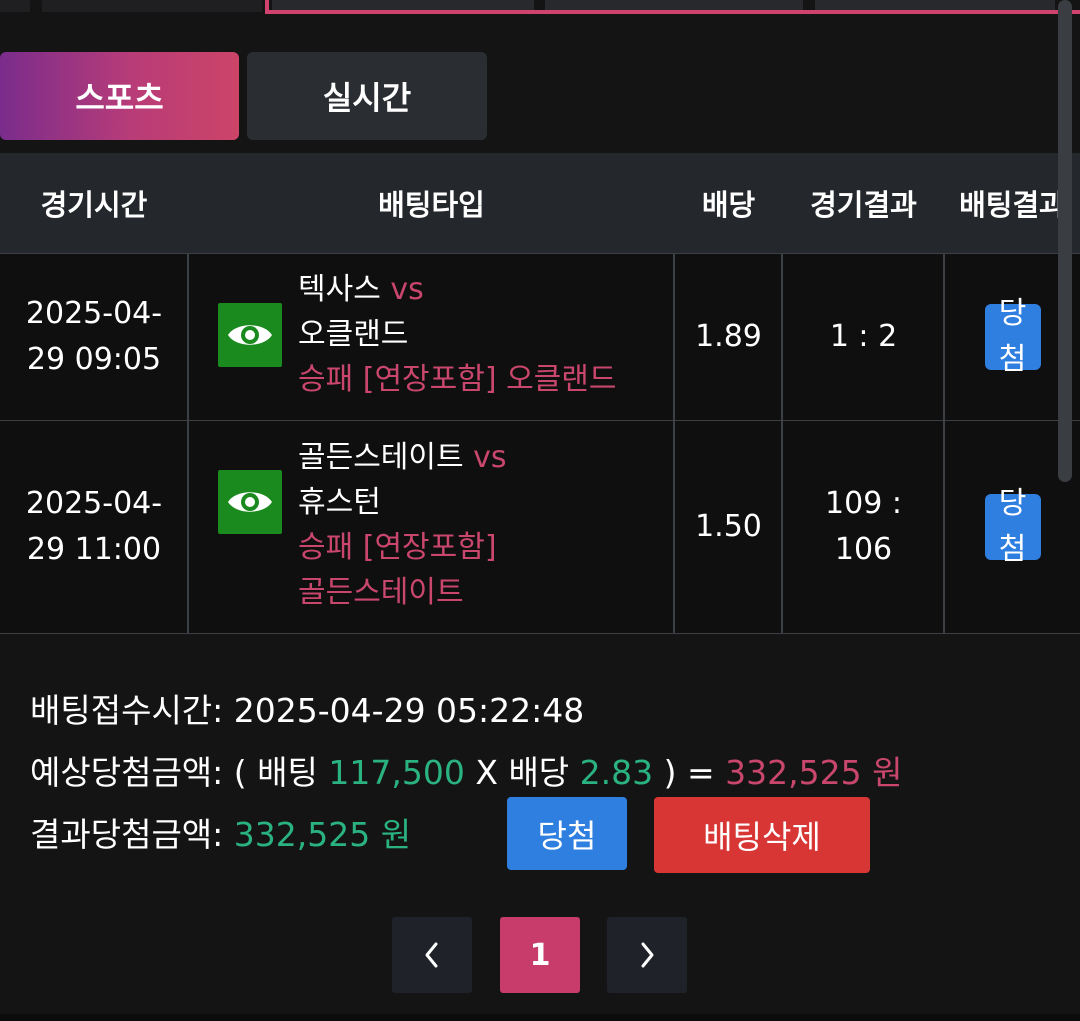 The image size is (1080, 1021). I want to click on result-payout: 결과당첨금액: 332,525 원, so click(220, 832).